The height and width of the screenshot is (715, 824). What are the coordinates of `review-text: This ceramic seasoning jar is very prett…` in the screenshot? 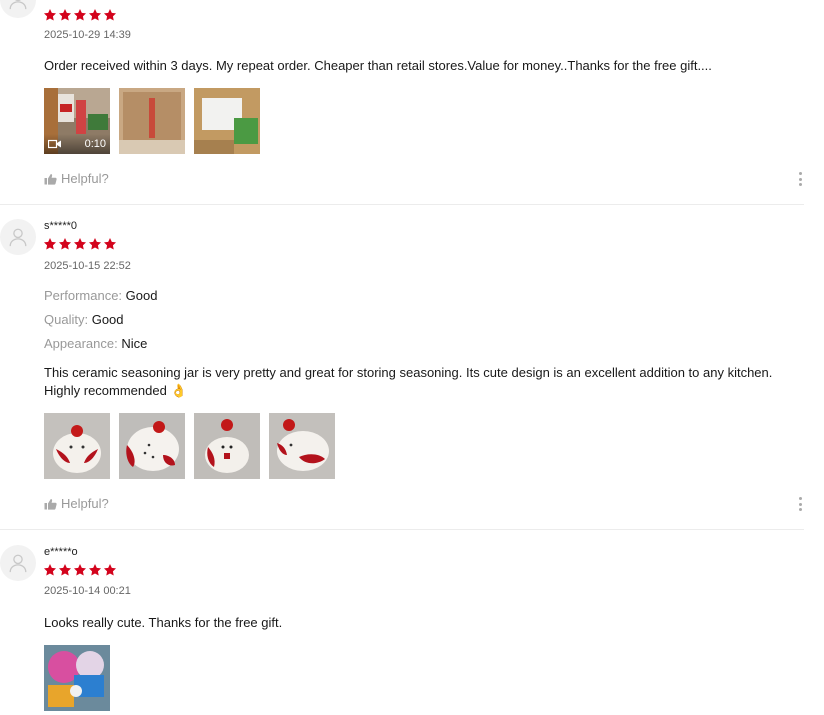 It's located at (408, 381).